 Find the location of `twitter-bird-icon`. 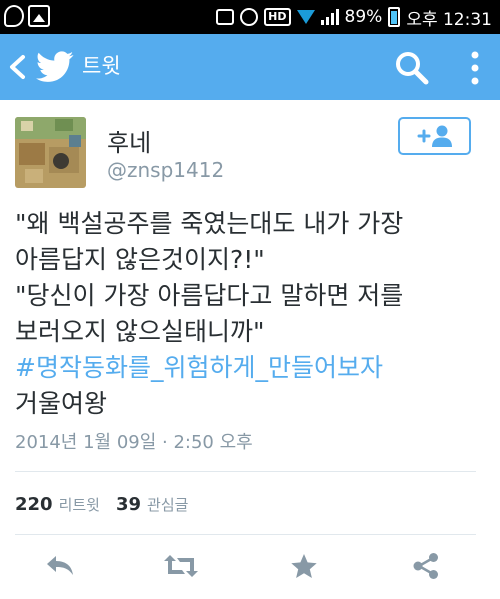

twitter-bird-icon is located at coordinates (55, 67).